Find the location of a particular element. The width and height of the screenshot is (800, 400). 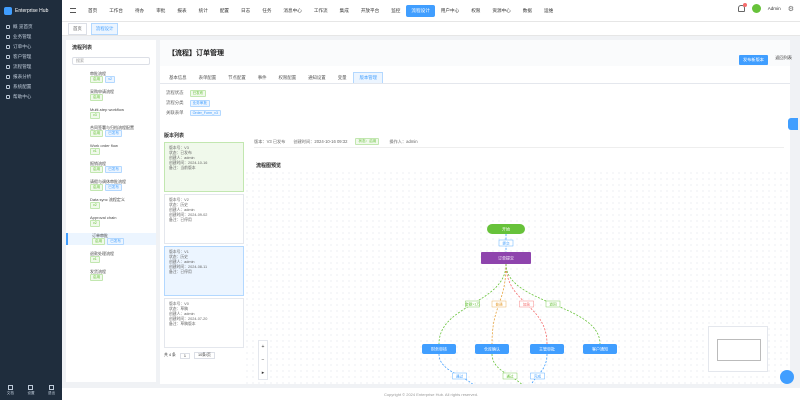

topnav-item: 监控 is located at coordinates (395, 11).